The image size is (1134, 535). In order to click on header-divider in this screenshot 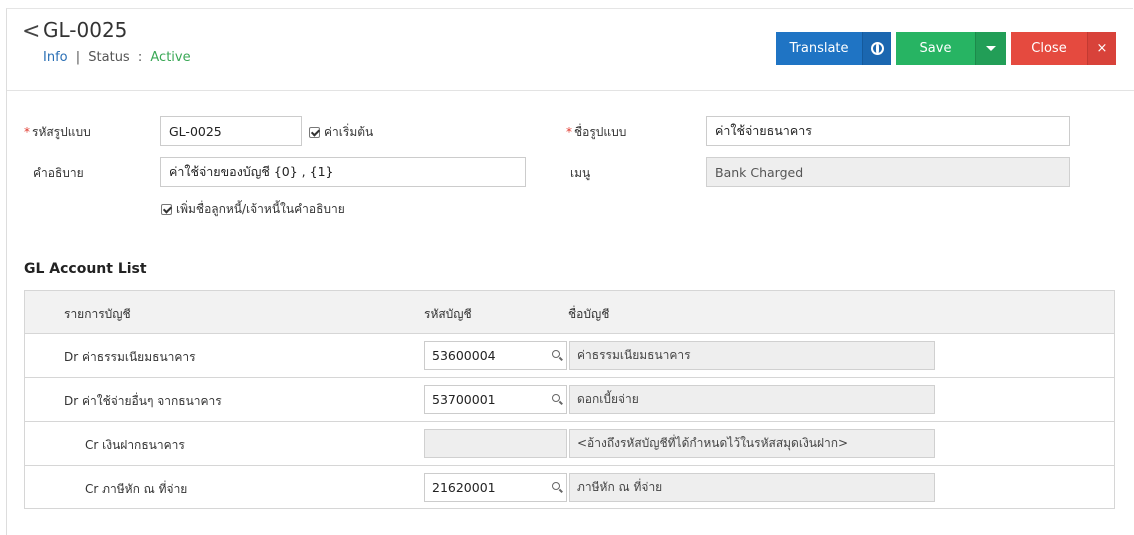, I will do `click(570, 90)`.